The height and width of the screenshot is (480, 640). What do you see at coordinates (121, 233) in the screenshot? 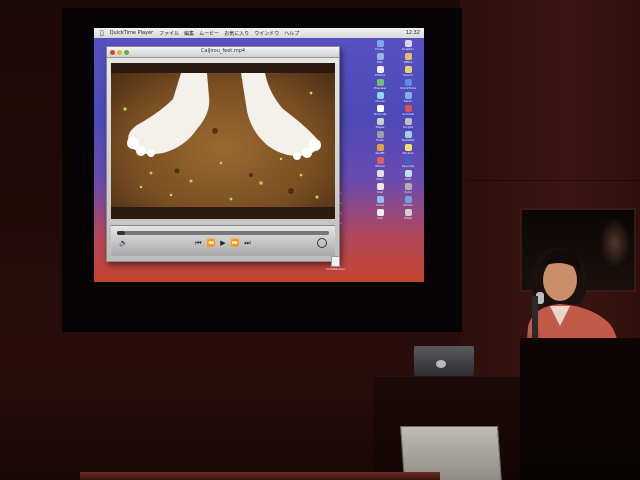
I see `progress-fill` at bounding box center [121, 233].